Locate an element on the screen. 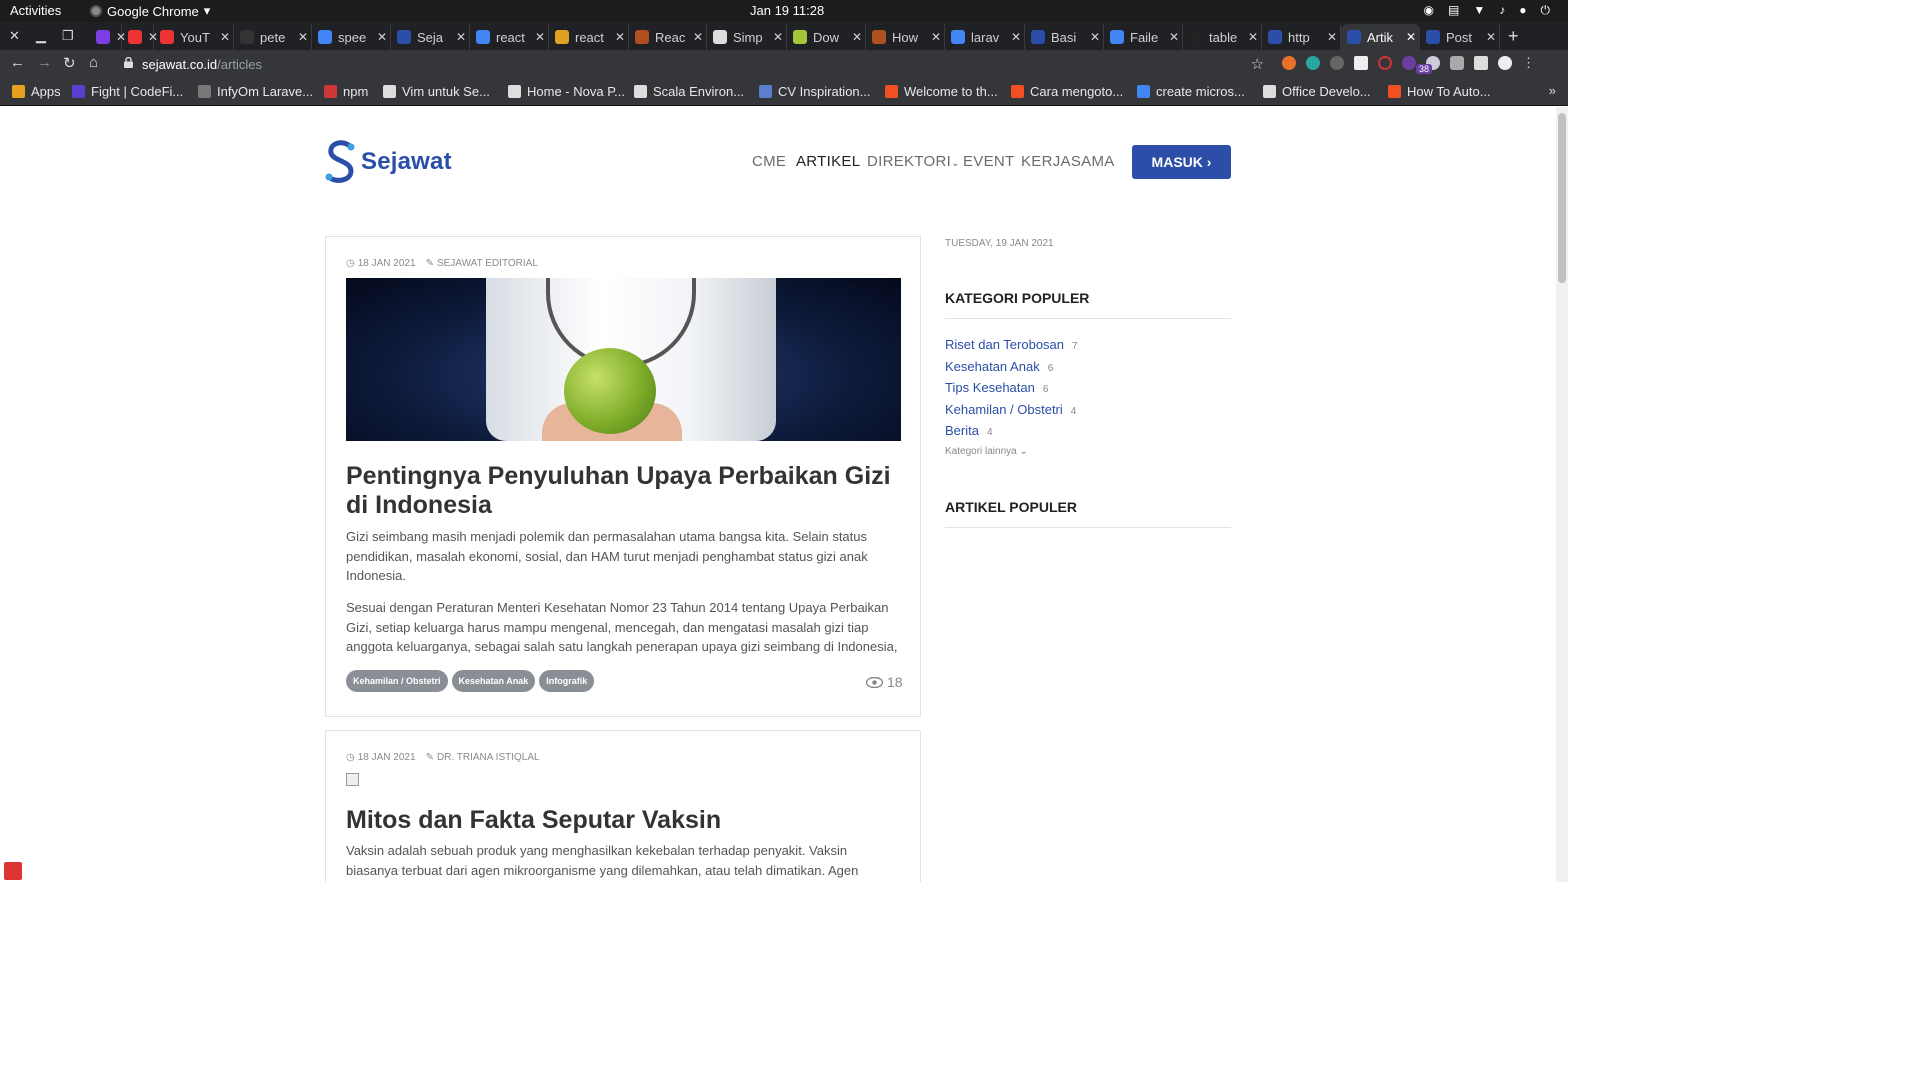 The height and width of the screenshot is (1080, 1920). tag-chip: Kehamilan / Obstetri is located at coordinates (397, 681).